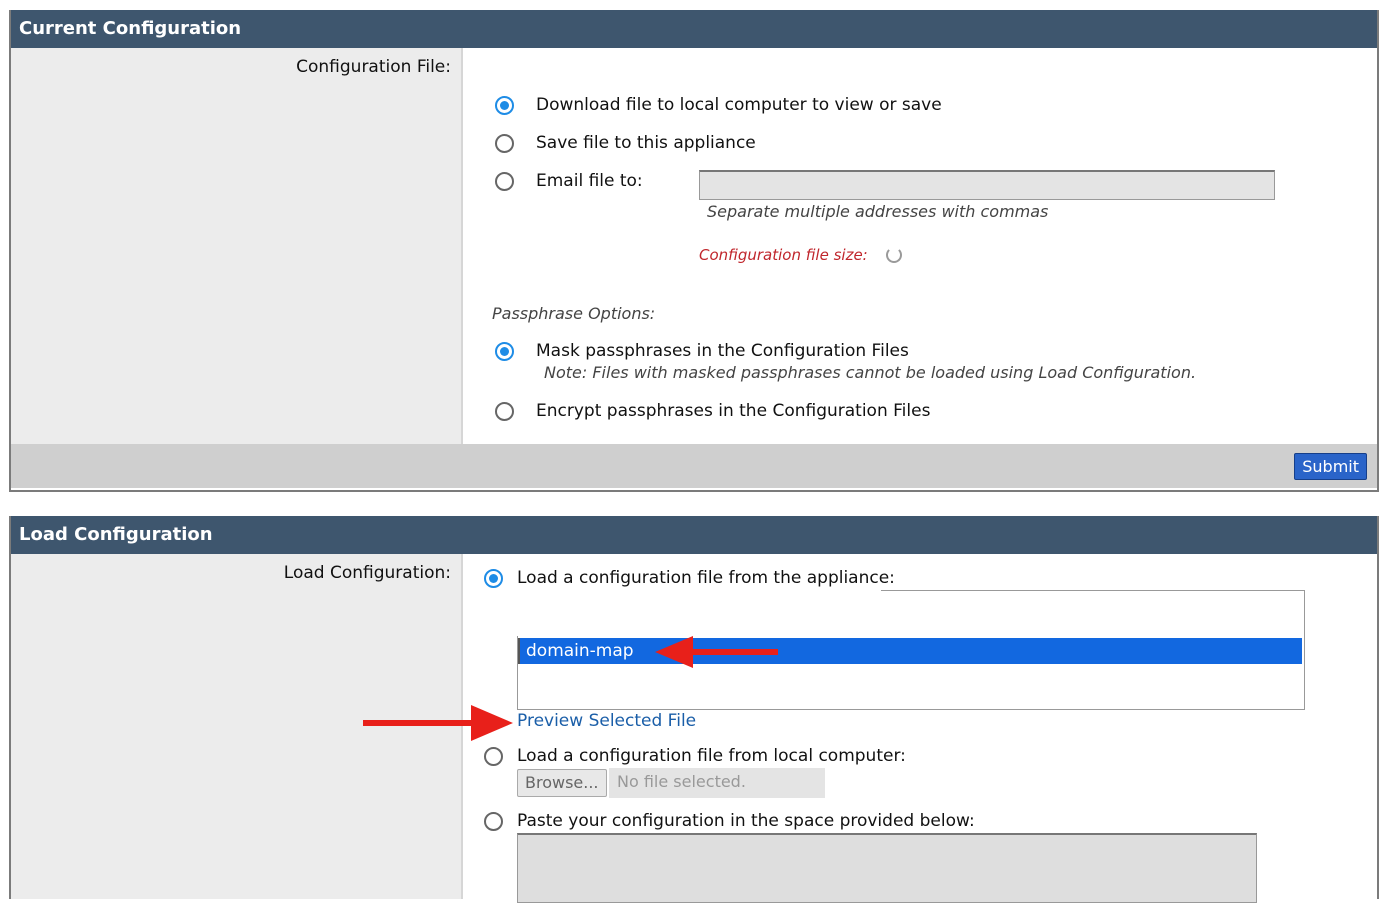 Image resolution: width=1386 pixels, height=903 pixels. I want to click on current-configuration-header: Current Configuration, so click(694, 29).